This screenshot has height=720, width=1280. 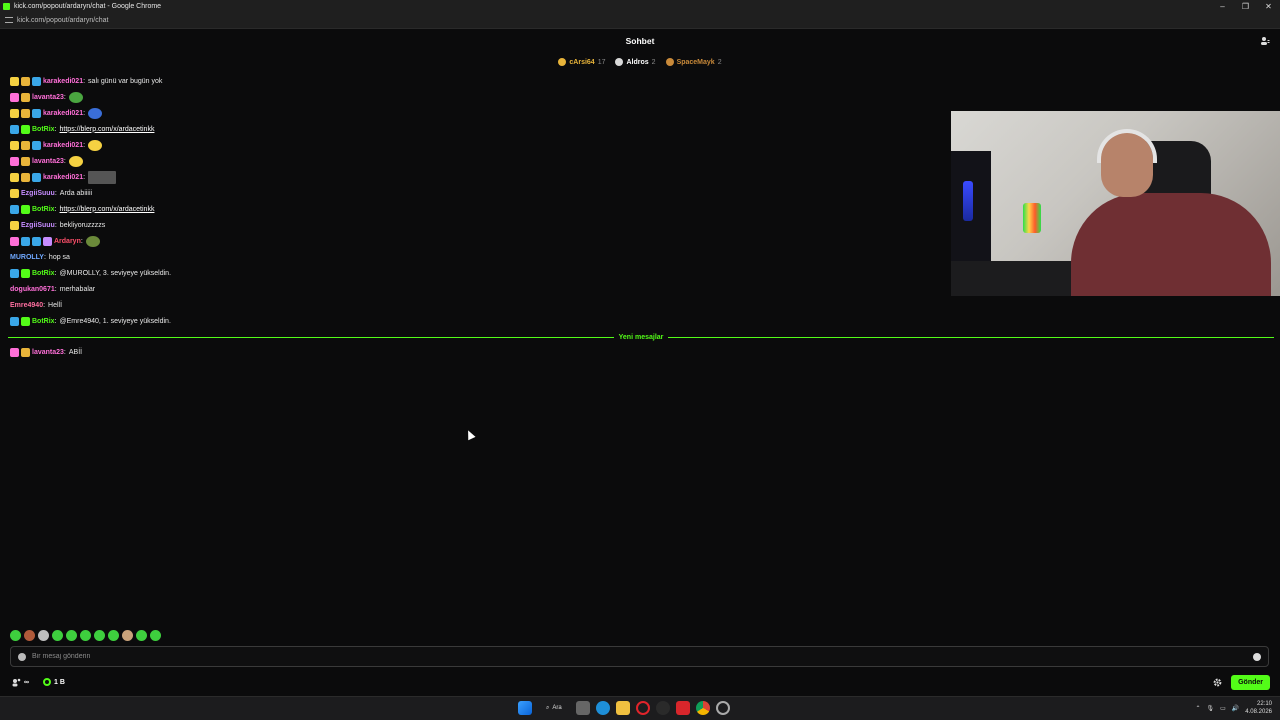 What do you see at coordinates (1250, 682) in the screenshot?
I see `send-button: Gönder` at bounding box center [1250, 682].